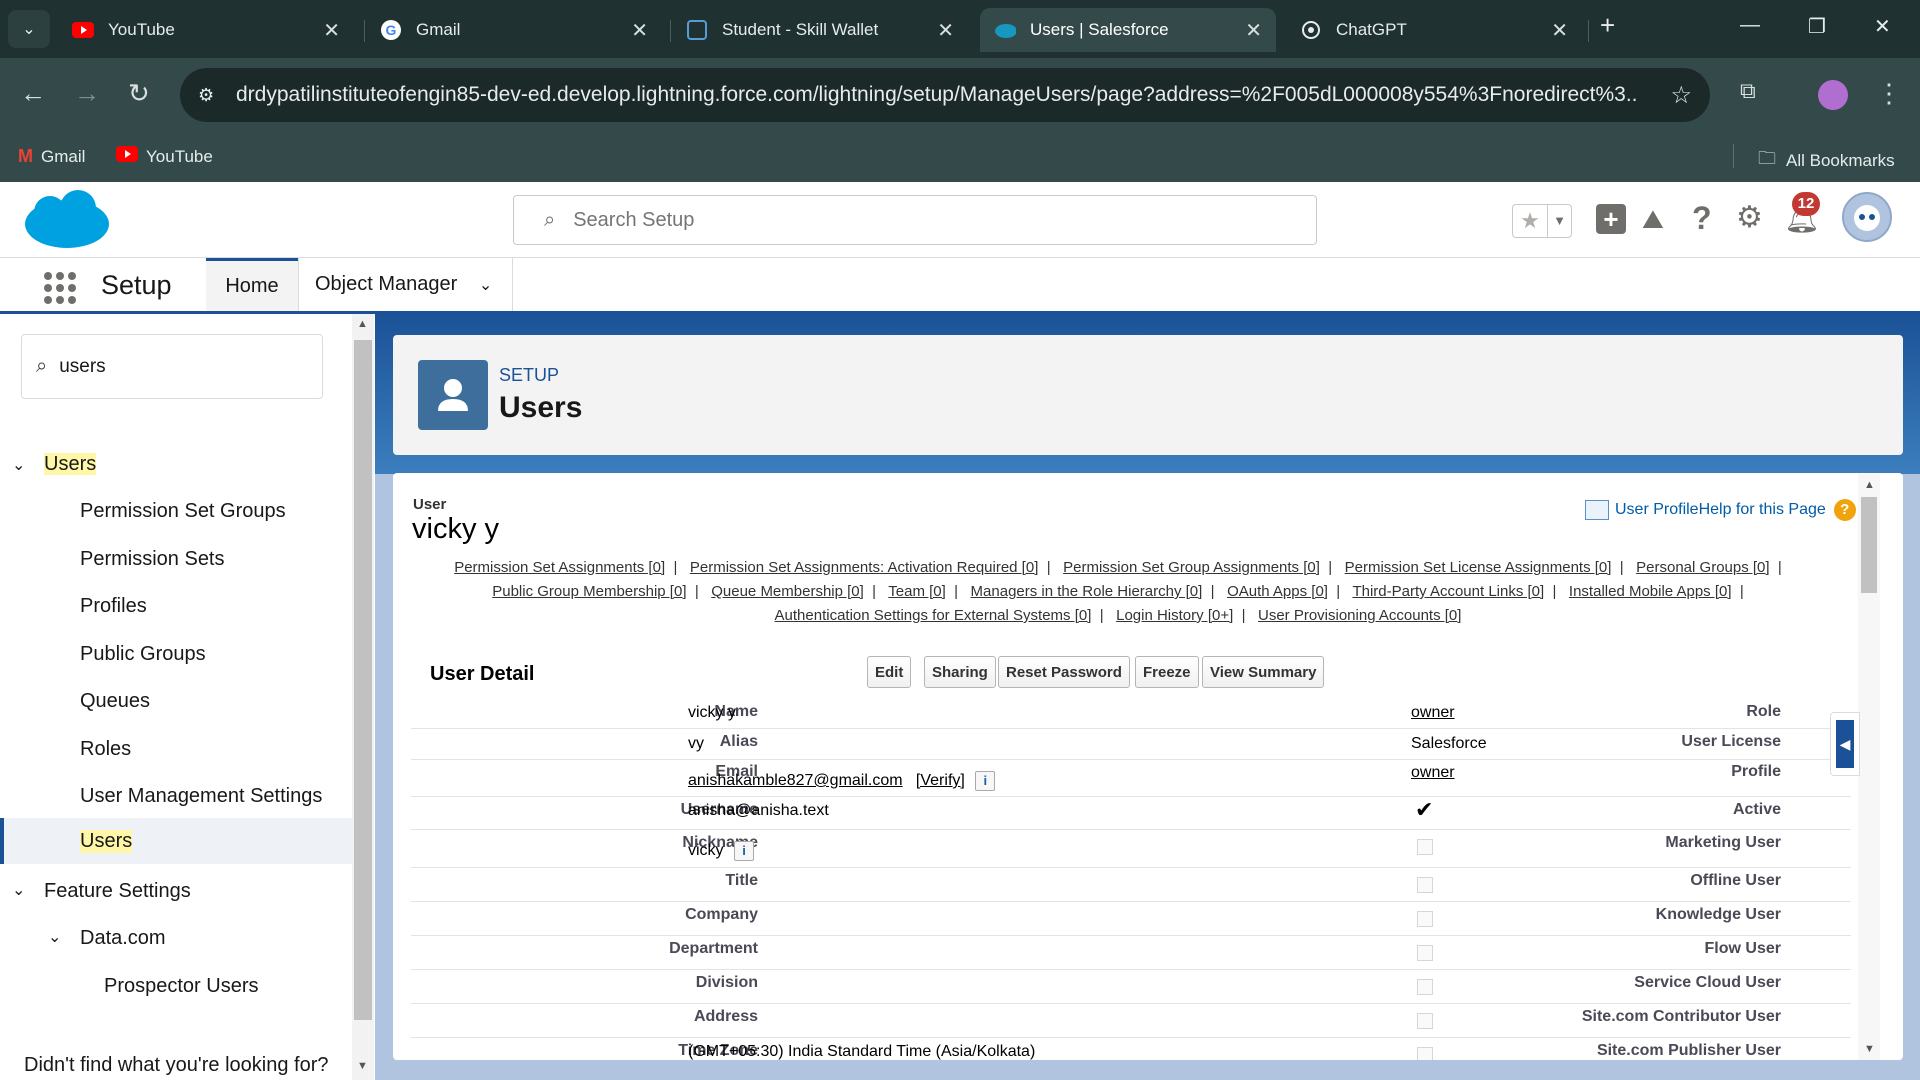 The image size is (1920, 1080). I want to click on app-launcher-icon, so click(60, 288).